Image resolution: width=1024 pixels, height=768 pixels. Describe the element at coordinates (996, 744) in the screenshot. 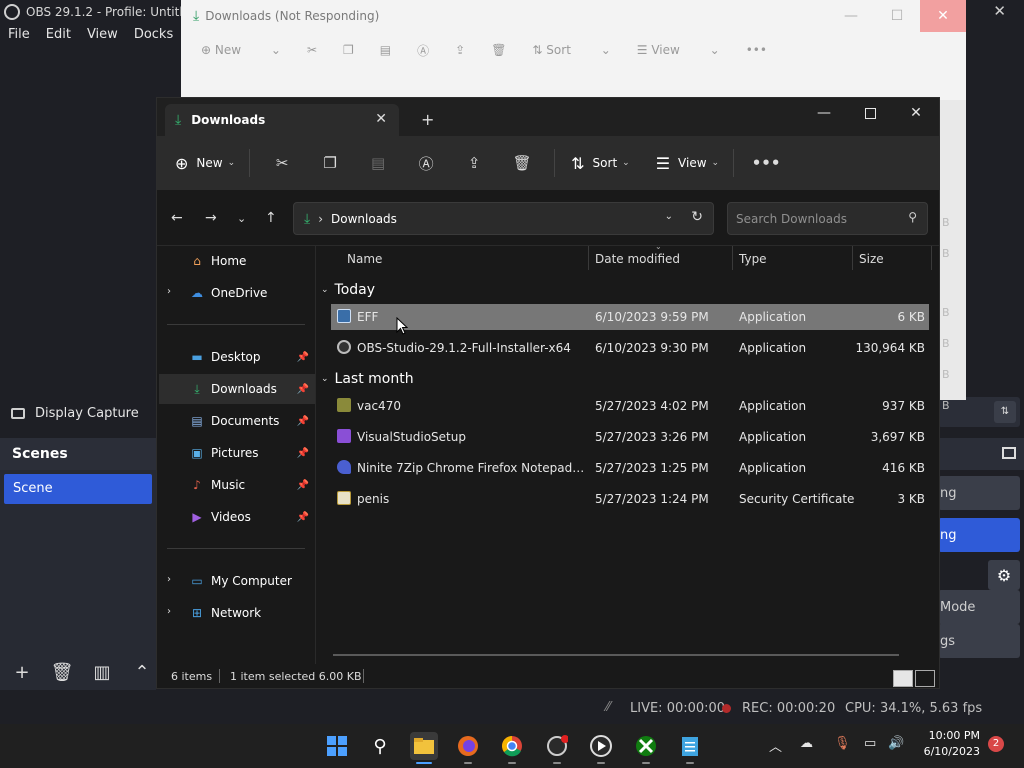

I see `notification-badge: 2` at that location.